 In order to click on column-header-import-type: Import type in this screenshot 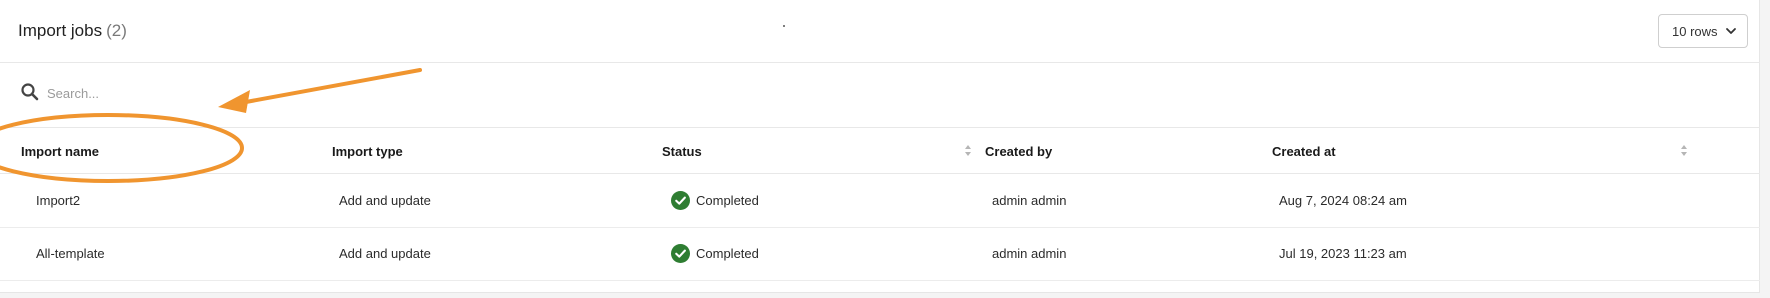, I will do `click(367, 151)`.